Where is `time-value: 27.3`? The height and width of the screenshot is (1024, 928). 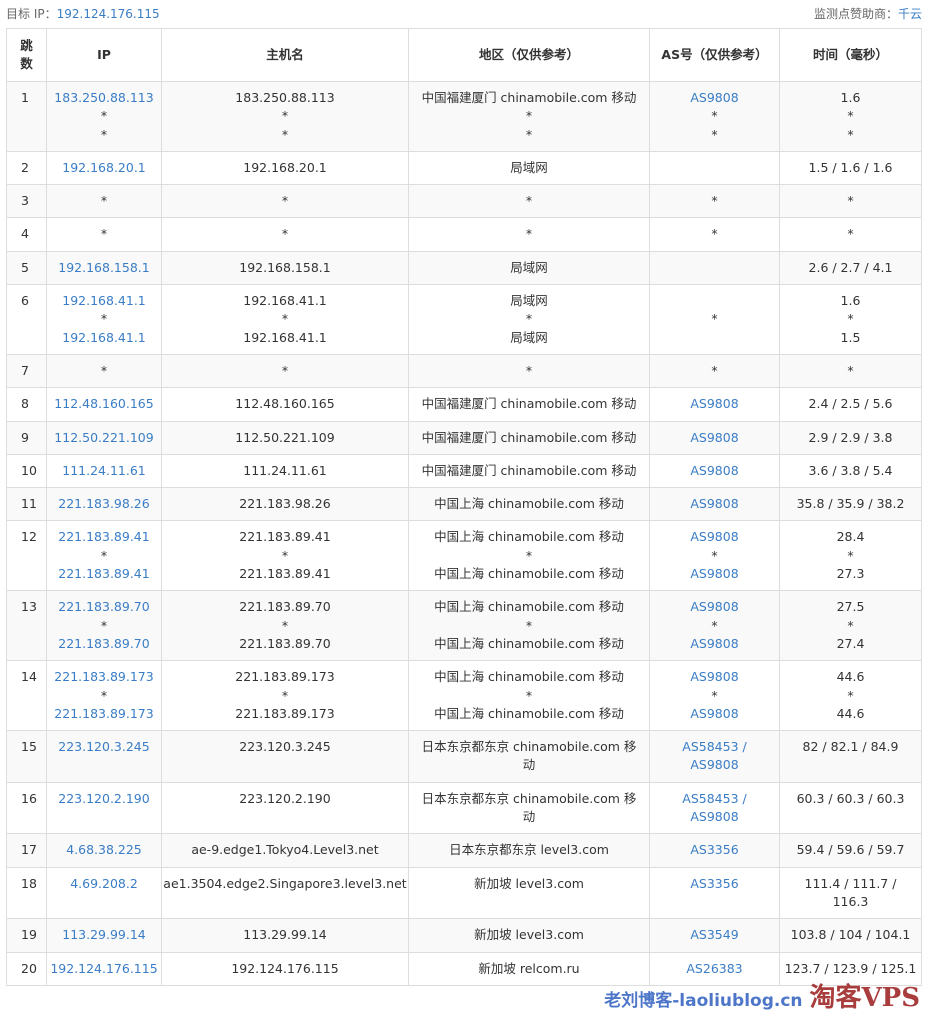 time-value: 27.3 is located at coordinates (850, 574).